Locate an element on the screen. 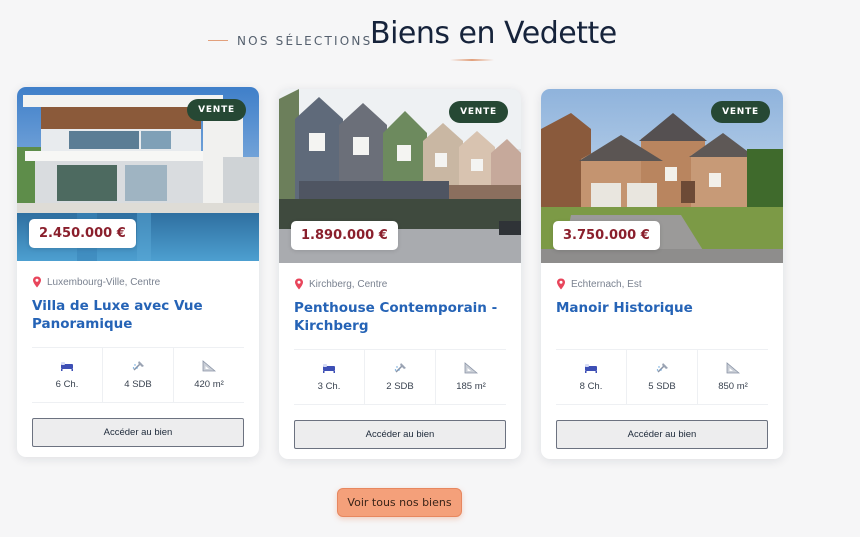 The image size is (860, 537). view-all-properties-button: Voir tous nos biens is located at coordinates (399, 502).